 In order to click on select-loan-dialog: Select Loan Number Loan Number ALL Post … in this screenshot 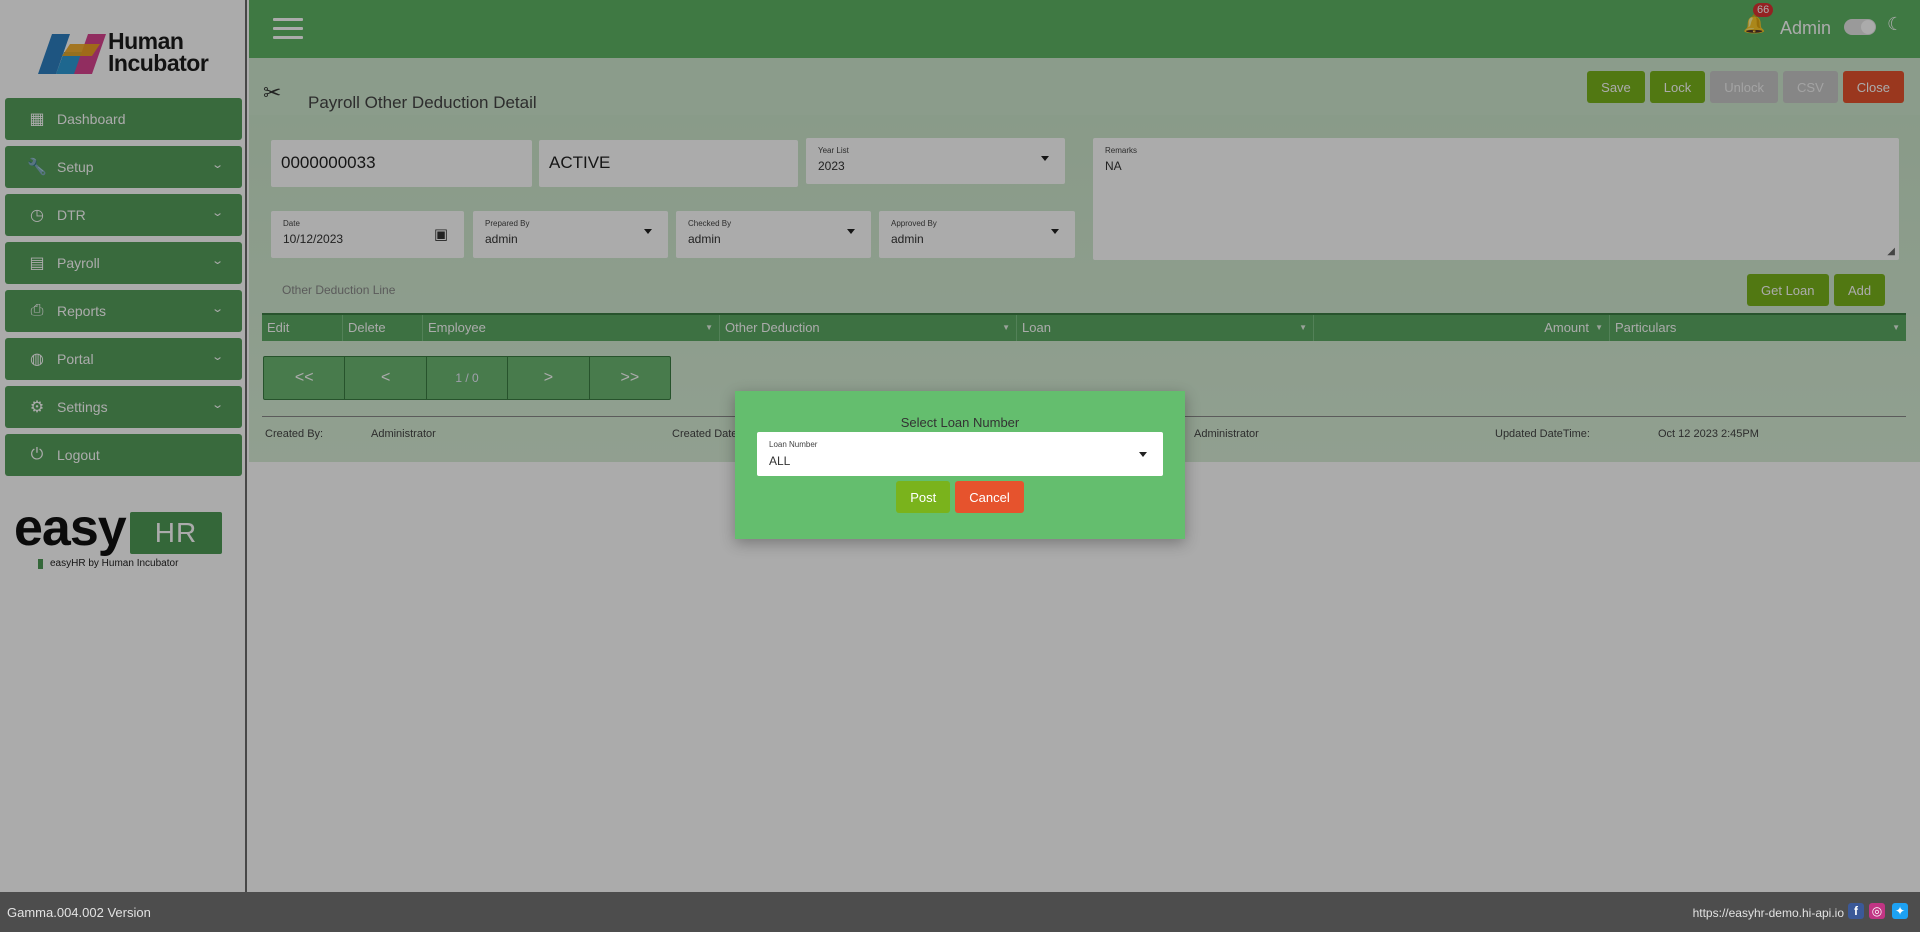, I will do `click(960, 465)`.